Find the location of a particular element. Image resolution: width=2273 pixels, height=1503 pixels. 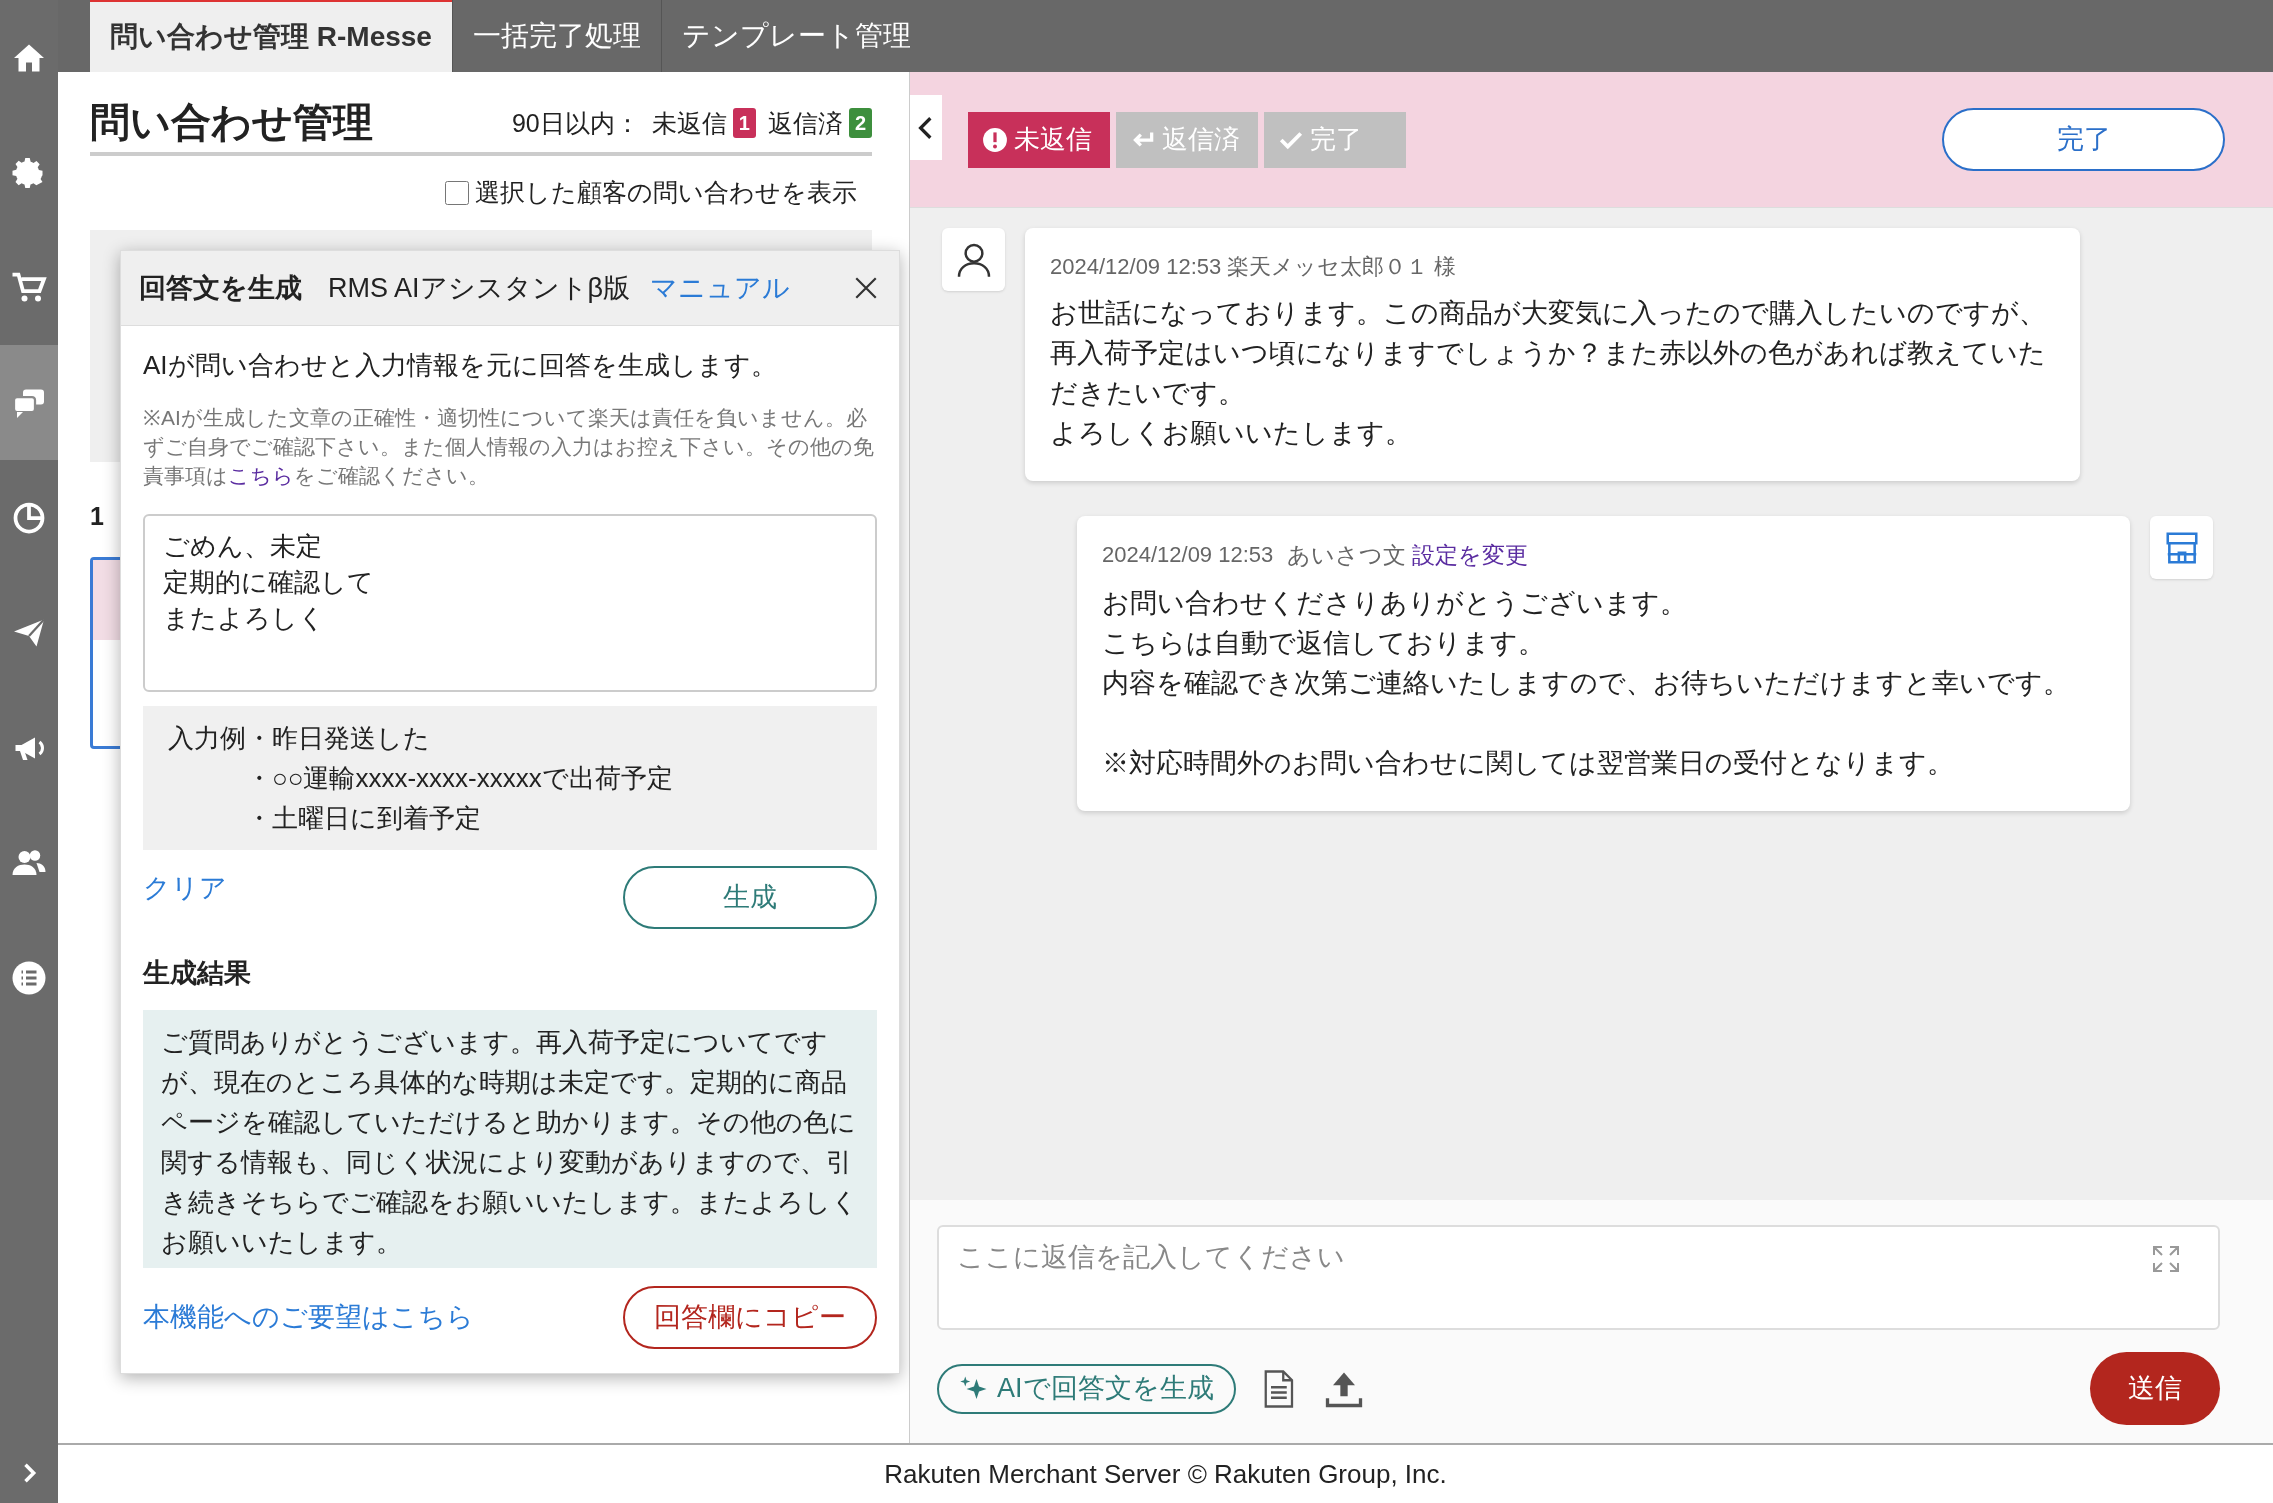

copyright-text: Rakuten Merchant Server © Rakuten Group, Inc. is located at coordinates (1165, 1474).